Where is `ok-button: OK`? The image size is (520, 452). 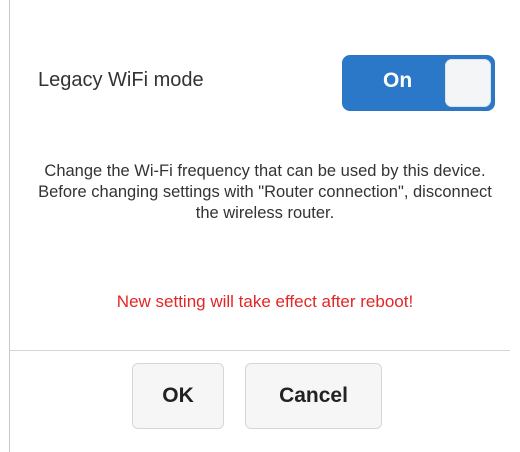
ok-button: OK is located at coordinates (178, 396).